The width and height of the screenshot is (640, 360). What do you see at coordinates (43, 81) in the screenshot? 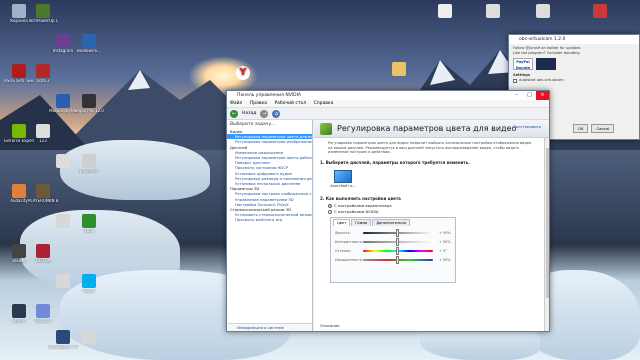
I see `desktop-icon-label: Dota 2` at bounding box center [43, 81].